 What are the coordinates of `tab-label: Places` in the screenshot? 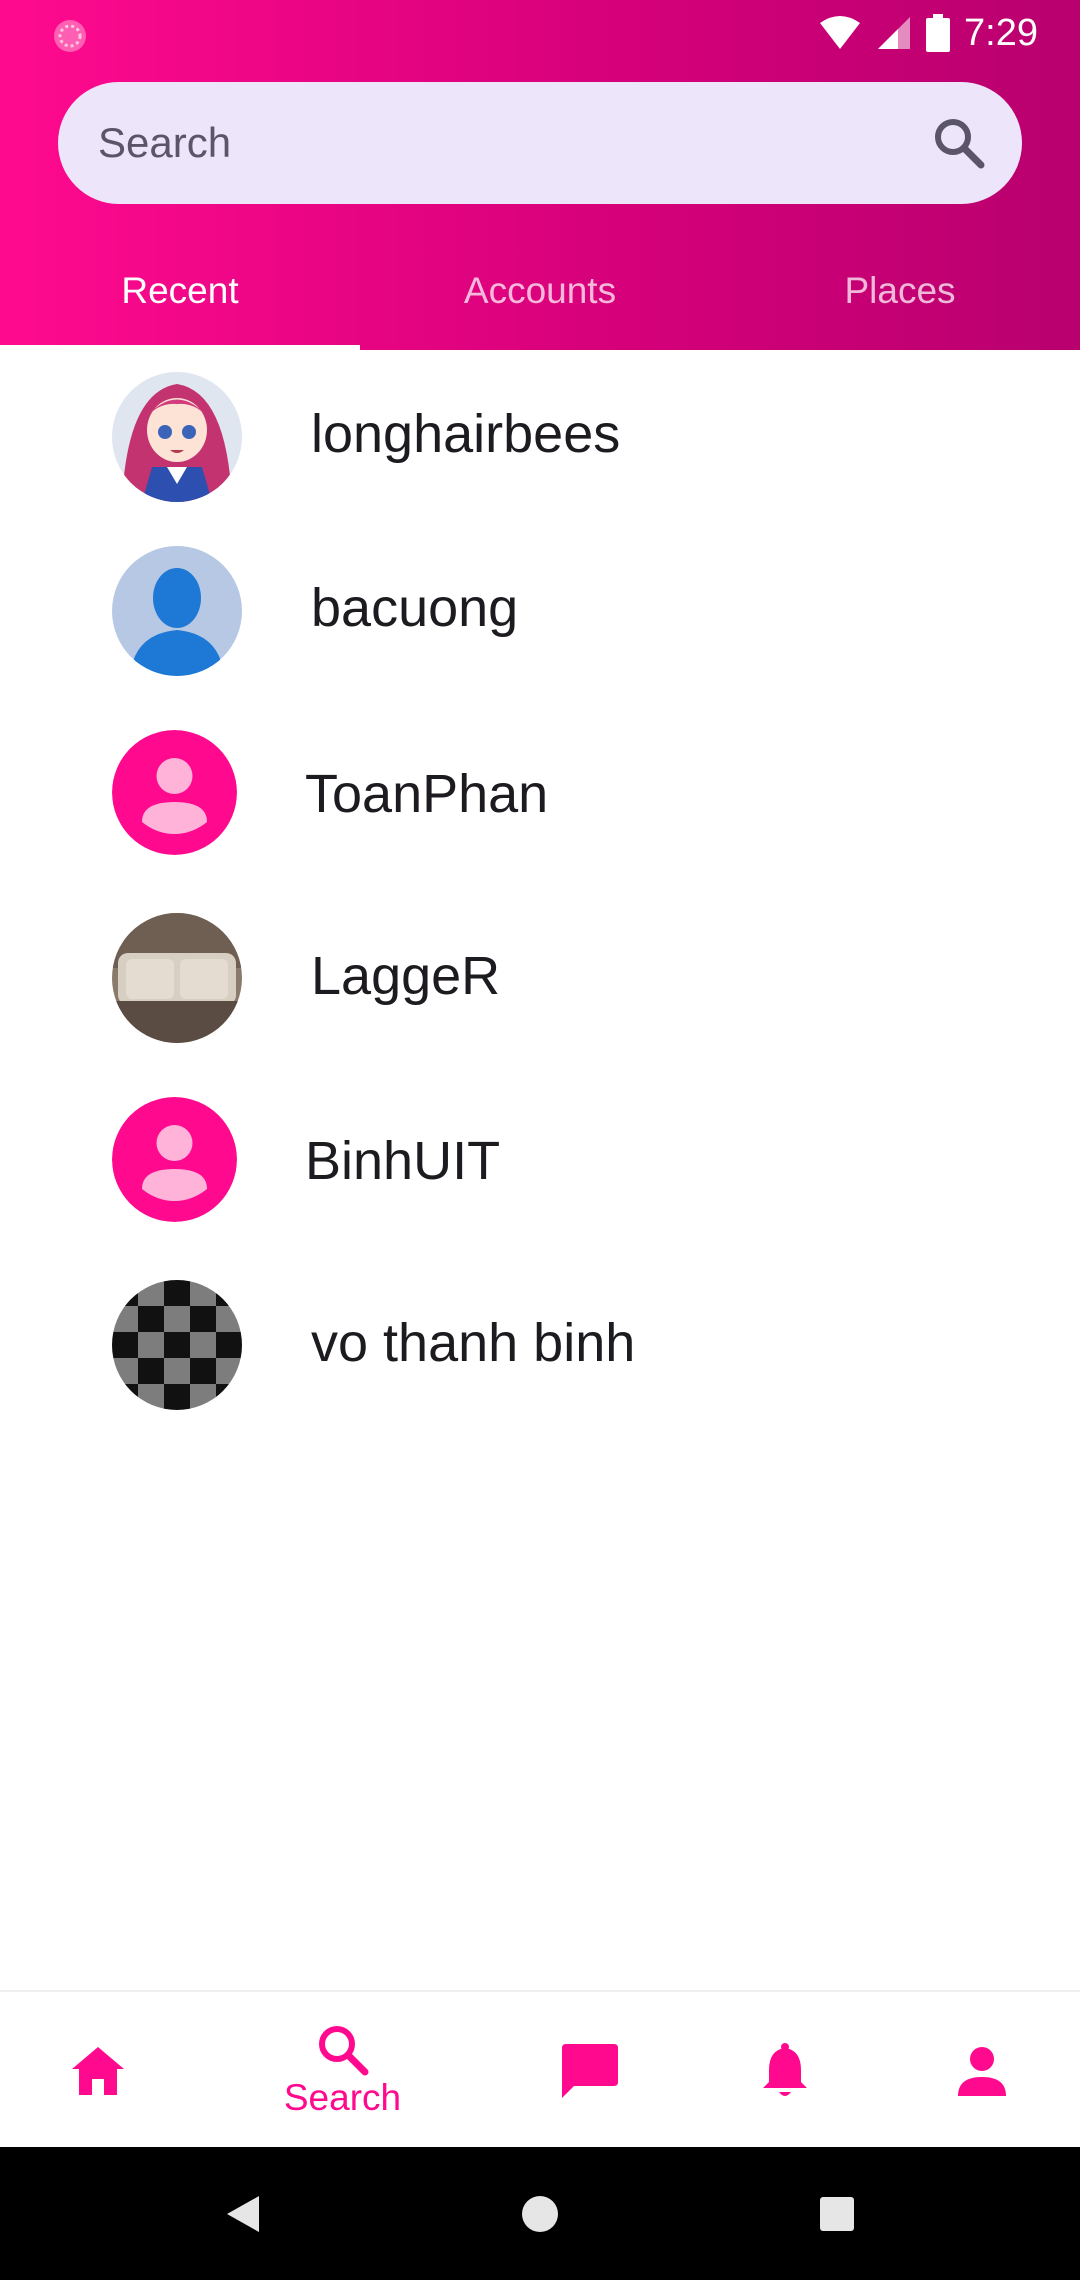 It's located at (900, 290).